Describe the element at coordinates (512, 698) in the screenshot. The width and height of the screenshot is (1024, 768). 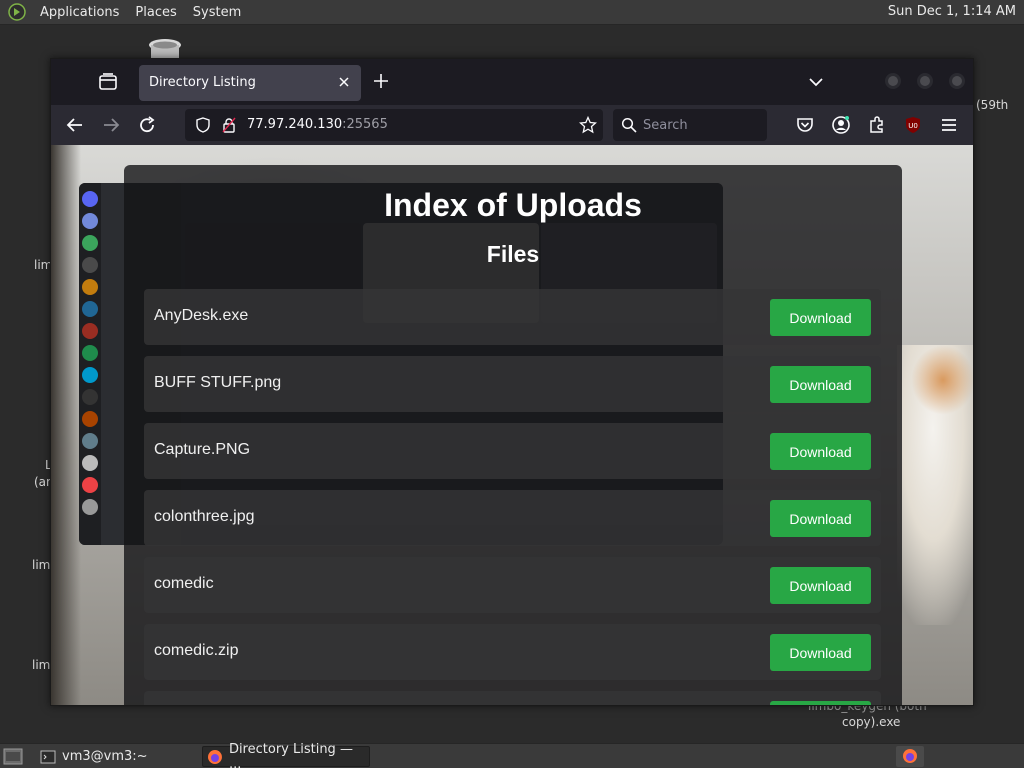
I see `file-row` at that location.